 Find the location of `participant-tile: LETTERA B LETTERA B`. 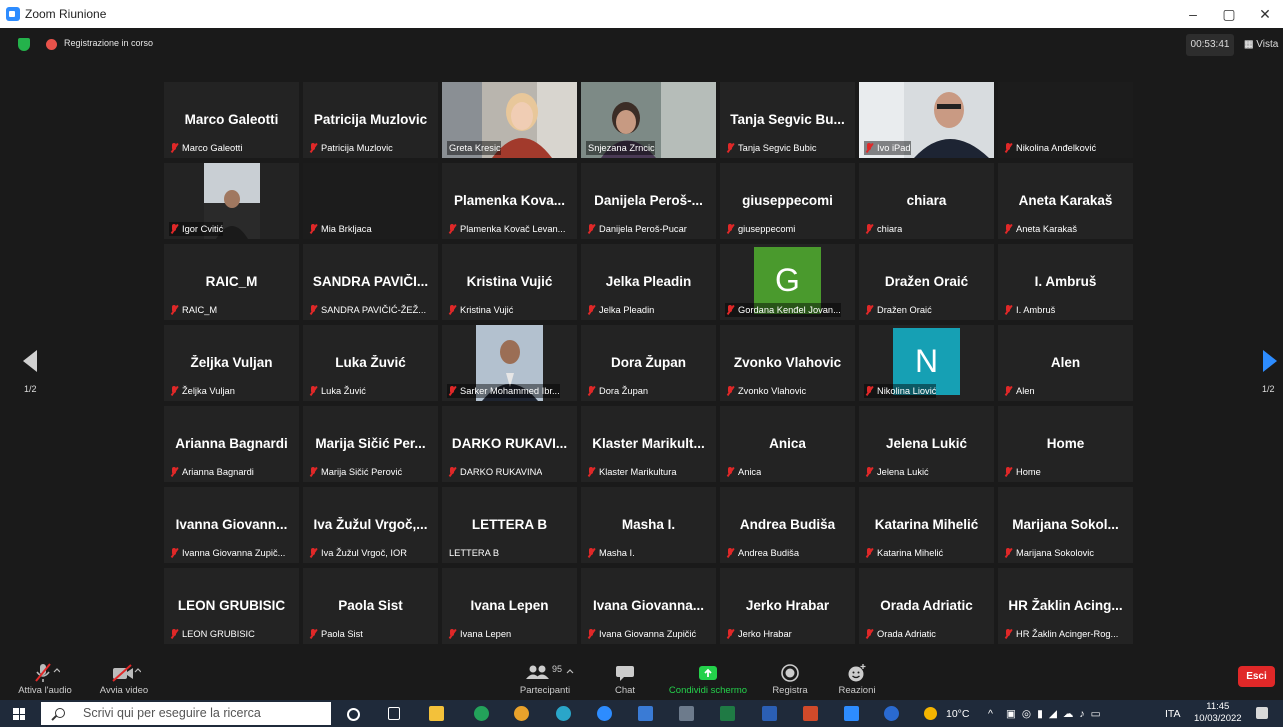

participant-tile: LETTERA B LETTERA B is located at coordinates (509, 525).